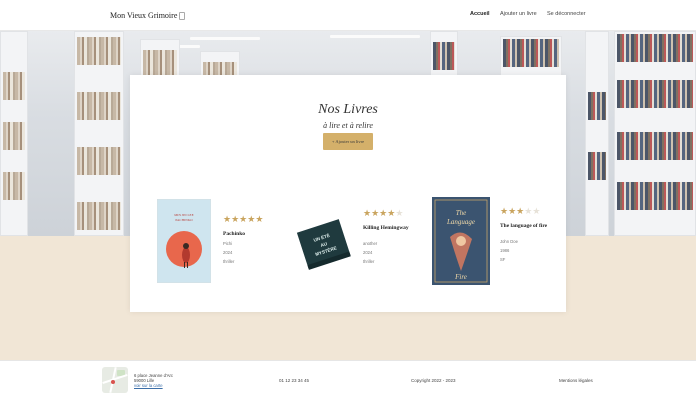 The image size is (696, 400). I want to click on book-title: Killing Hemingway, so click(386, 228).